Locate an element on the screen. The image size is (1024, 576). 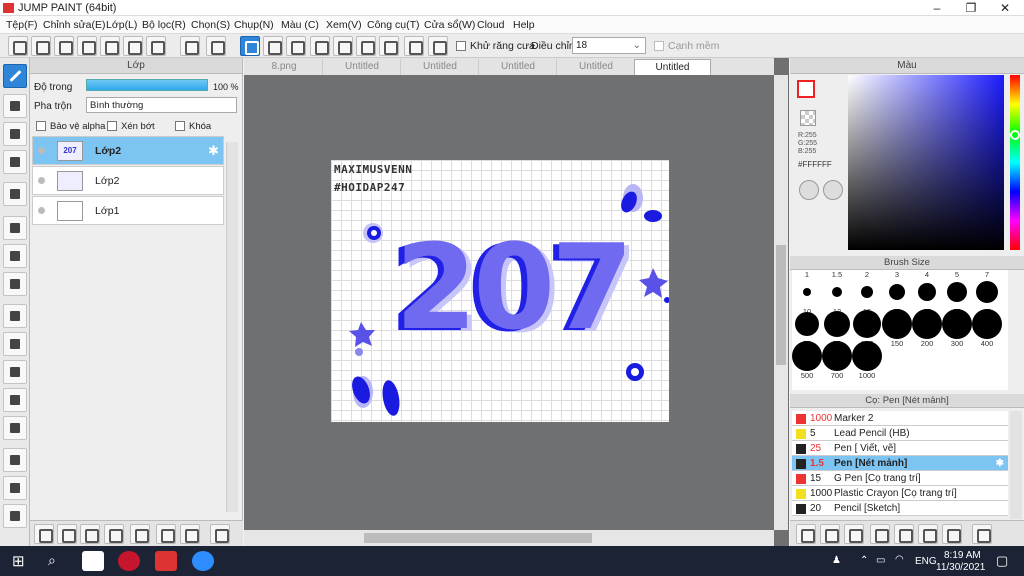
brush-folder-icon is located at coordinates (928, 534).